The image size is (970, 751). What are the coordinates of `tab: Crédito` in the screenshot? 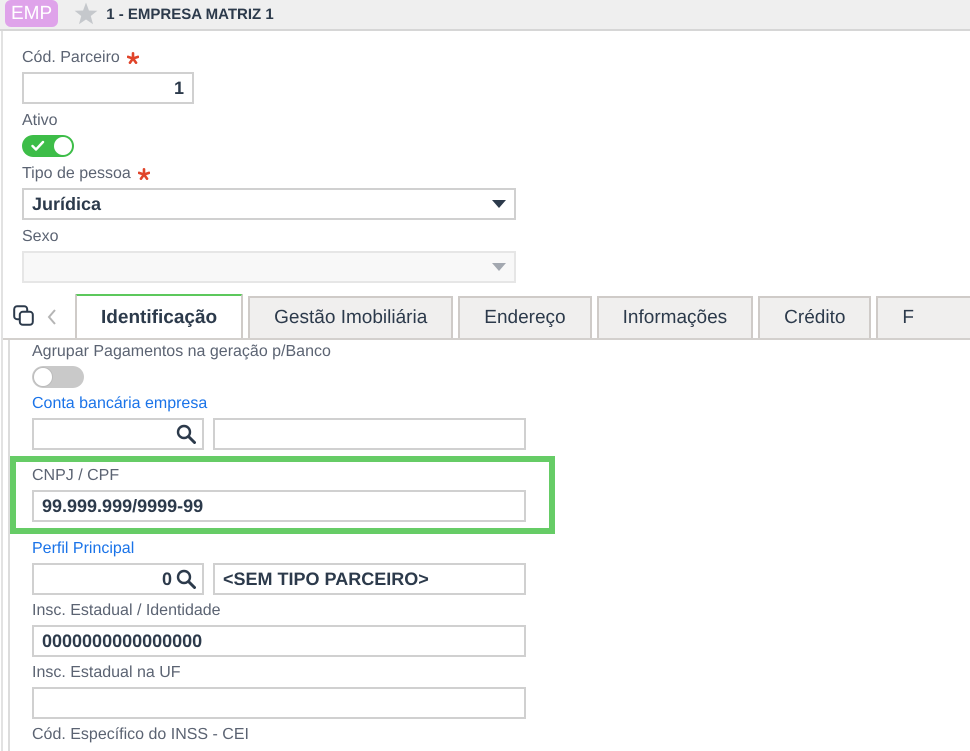 It's located at (815, 317).